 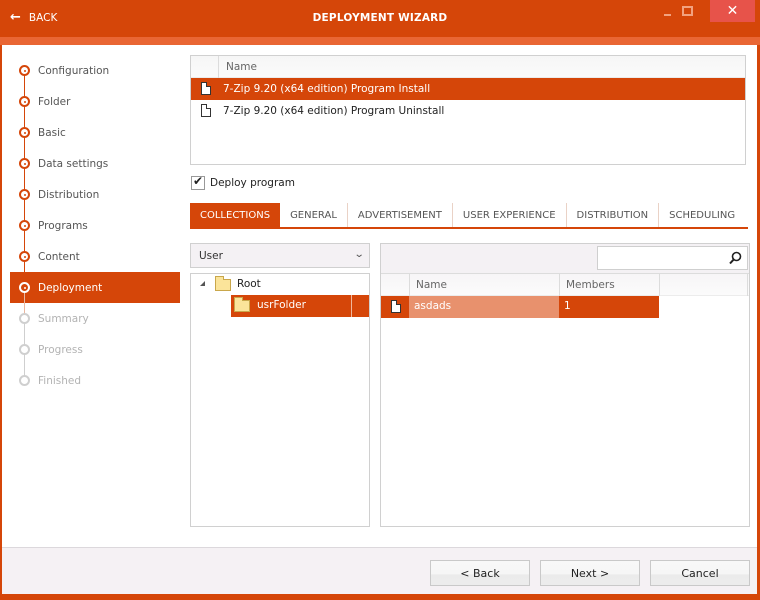 I want to click on maximize-button, so click(x=687, y=11).